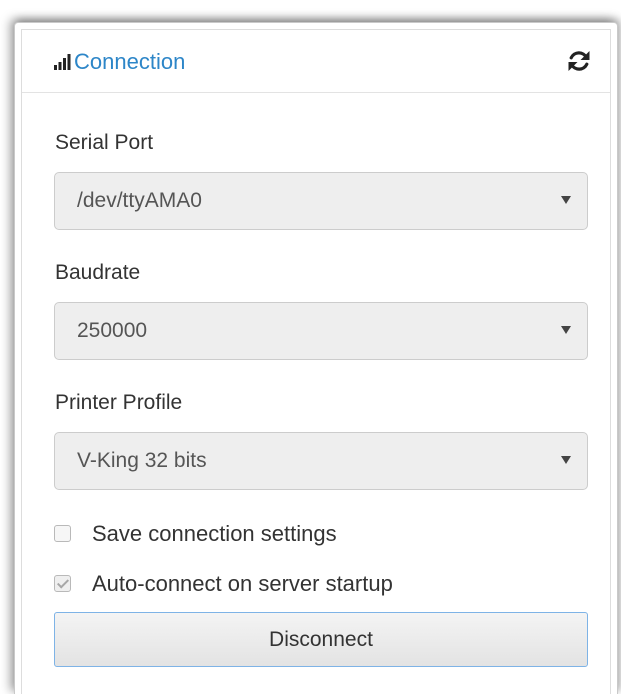 The width and height of the screenshot is (621, 694). Describe the element at coordinates (62, 62) in the screenshot. I see `signal-bars-icon` at that location.